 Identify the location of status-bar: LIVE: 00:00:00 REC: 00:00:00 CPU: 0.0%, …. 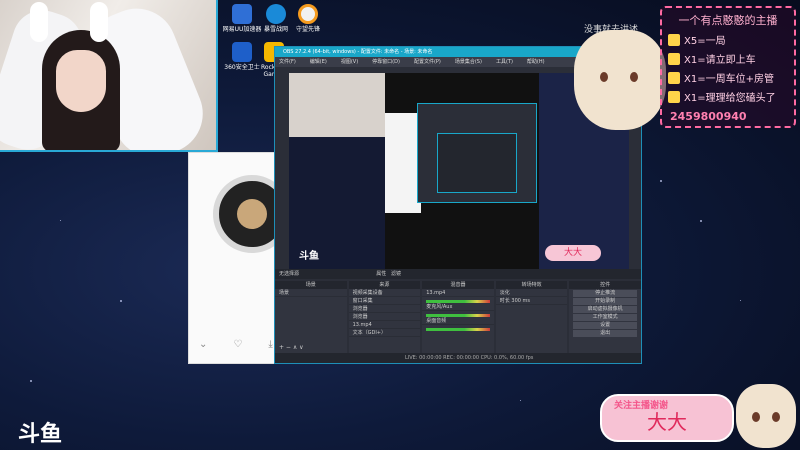
(458, 358).